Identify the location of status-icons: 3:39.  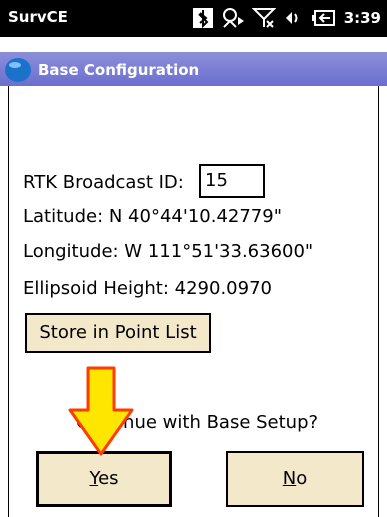
(286, 18).